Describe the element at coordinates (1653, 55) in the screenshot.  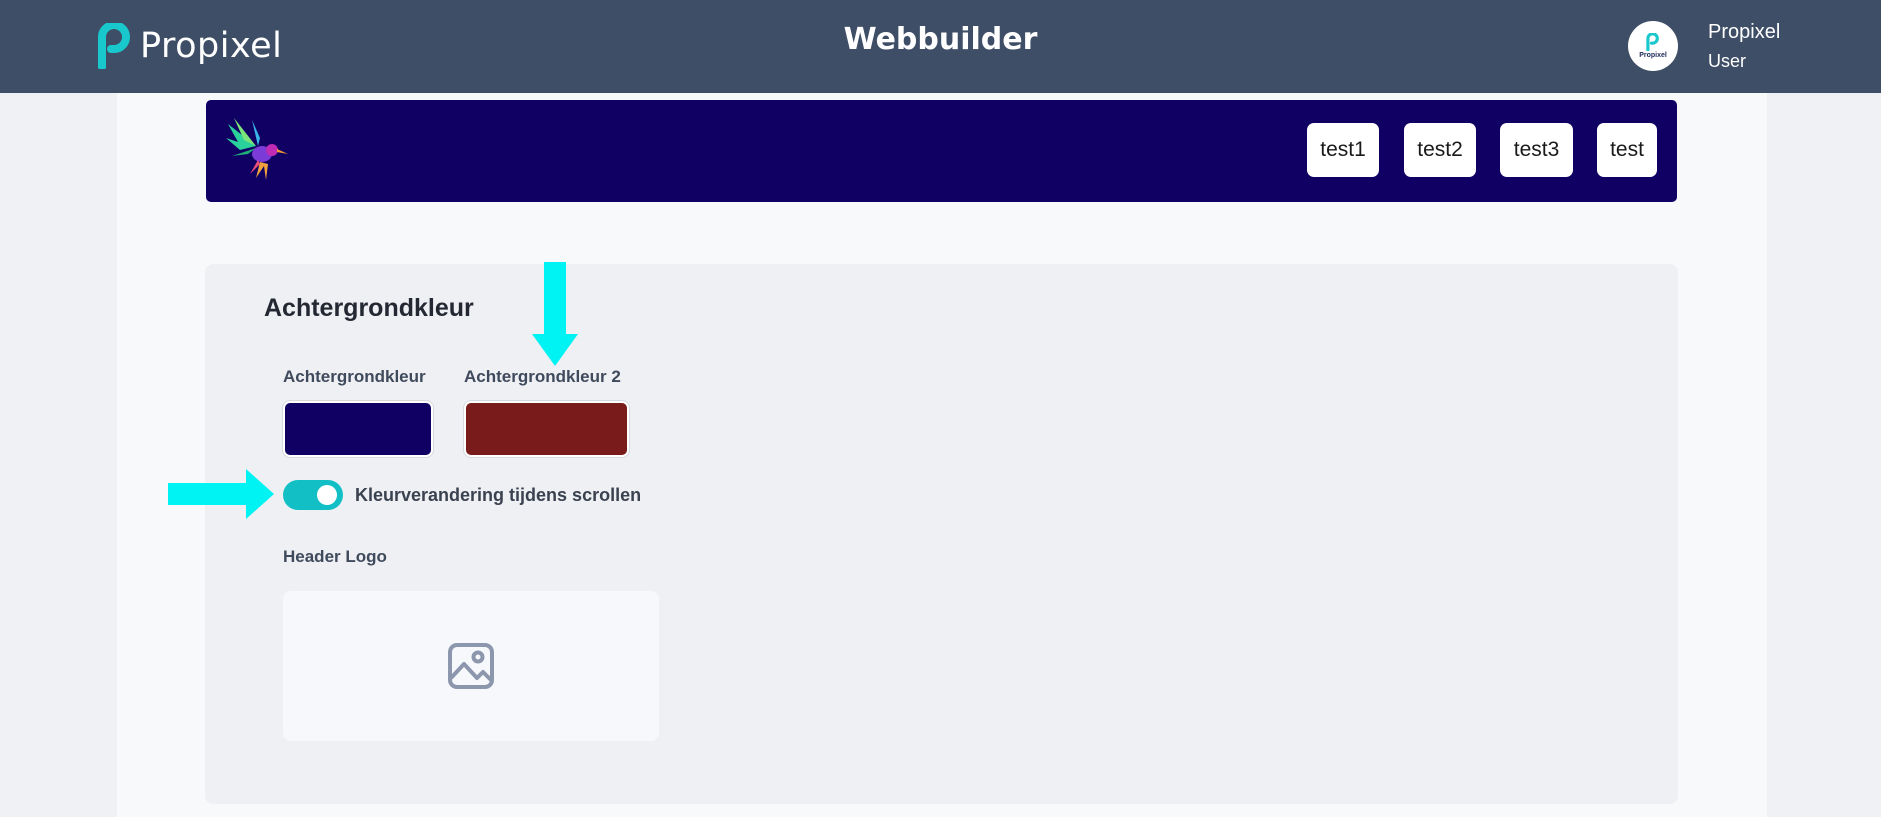
I see `avatar-text: Propixel` at that location.